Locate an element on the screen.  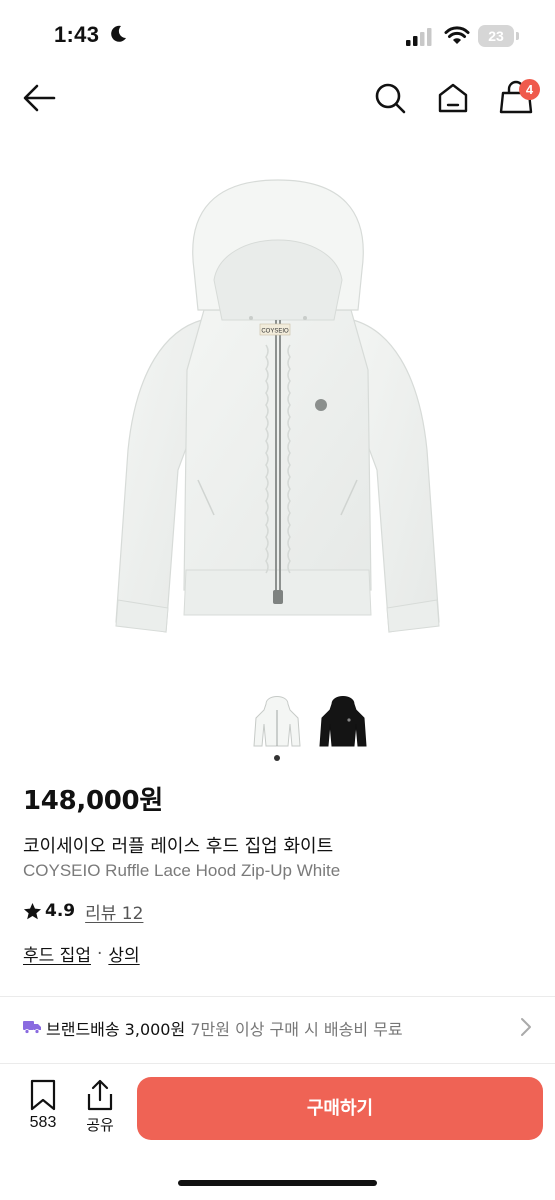
shipping-text: 브랜드배송 3,000원 7만원 이상 구매 시 배송비 무료 is located at coordinates (224, 1028).